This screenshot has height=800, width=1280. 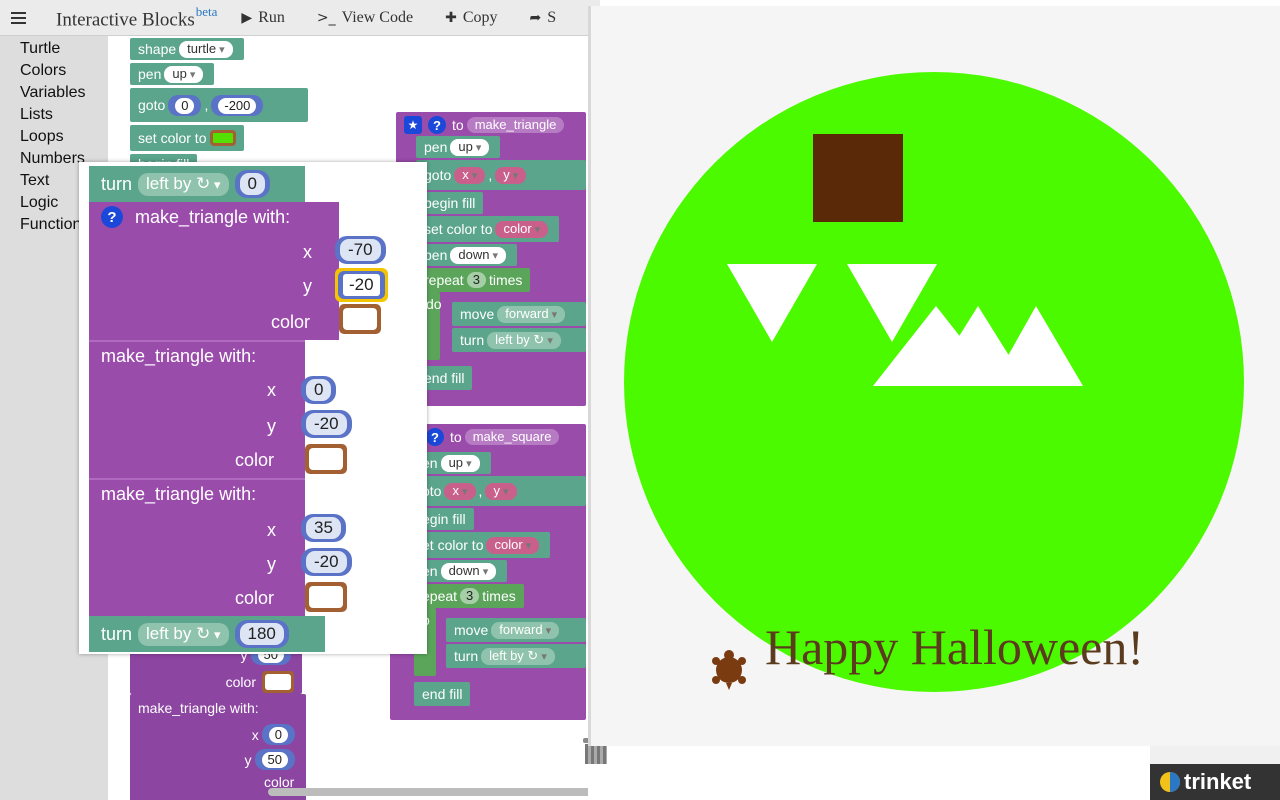 I want to click on def1-repeat-count: 3, so click(x=476, y=280).